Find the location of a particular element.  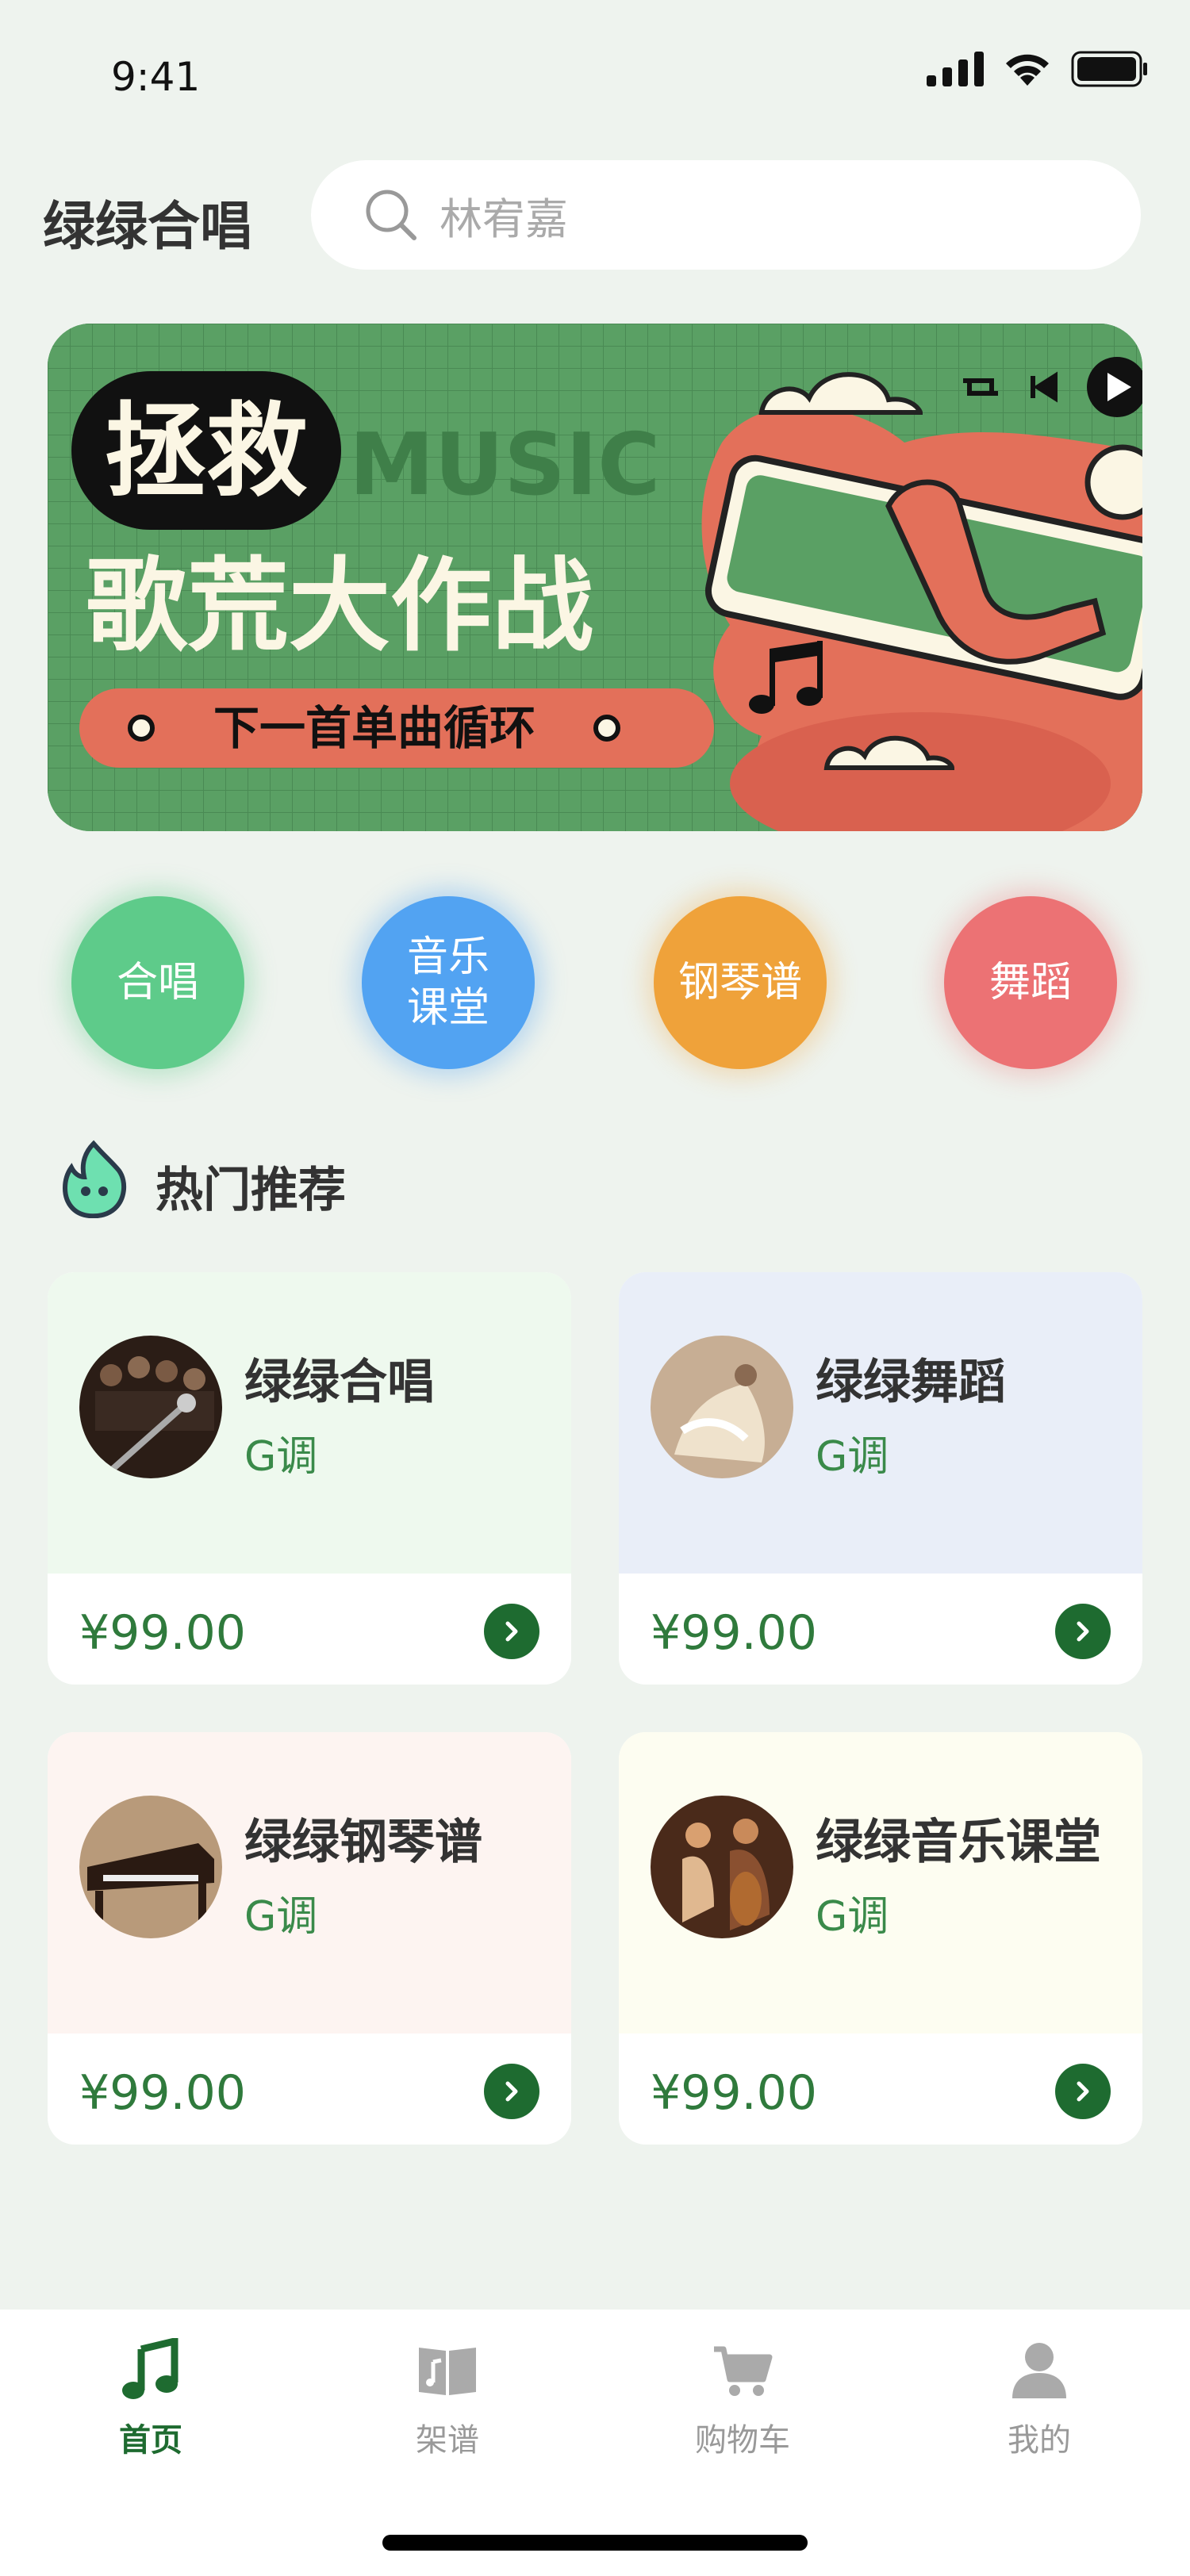

banner-headline: 歌荒大作战 is located at coordinates (339, 606).